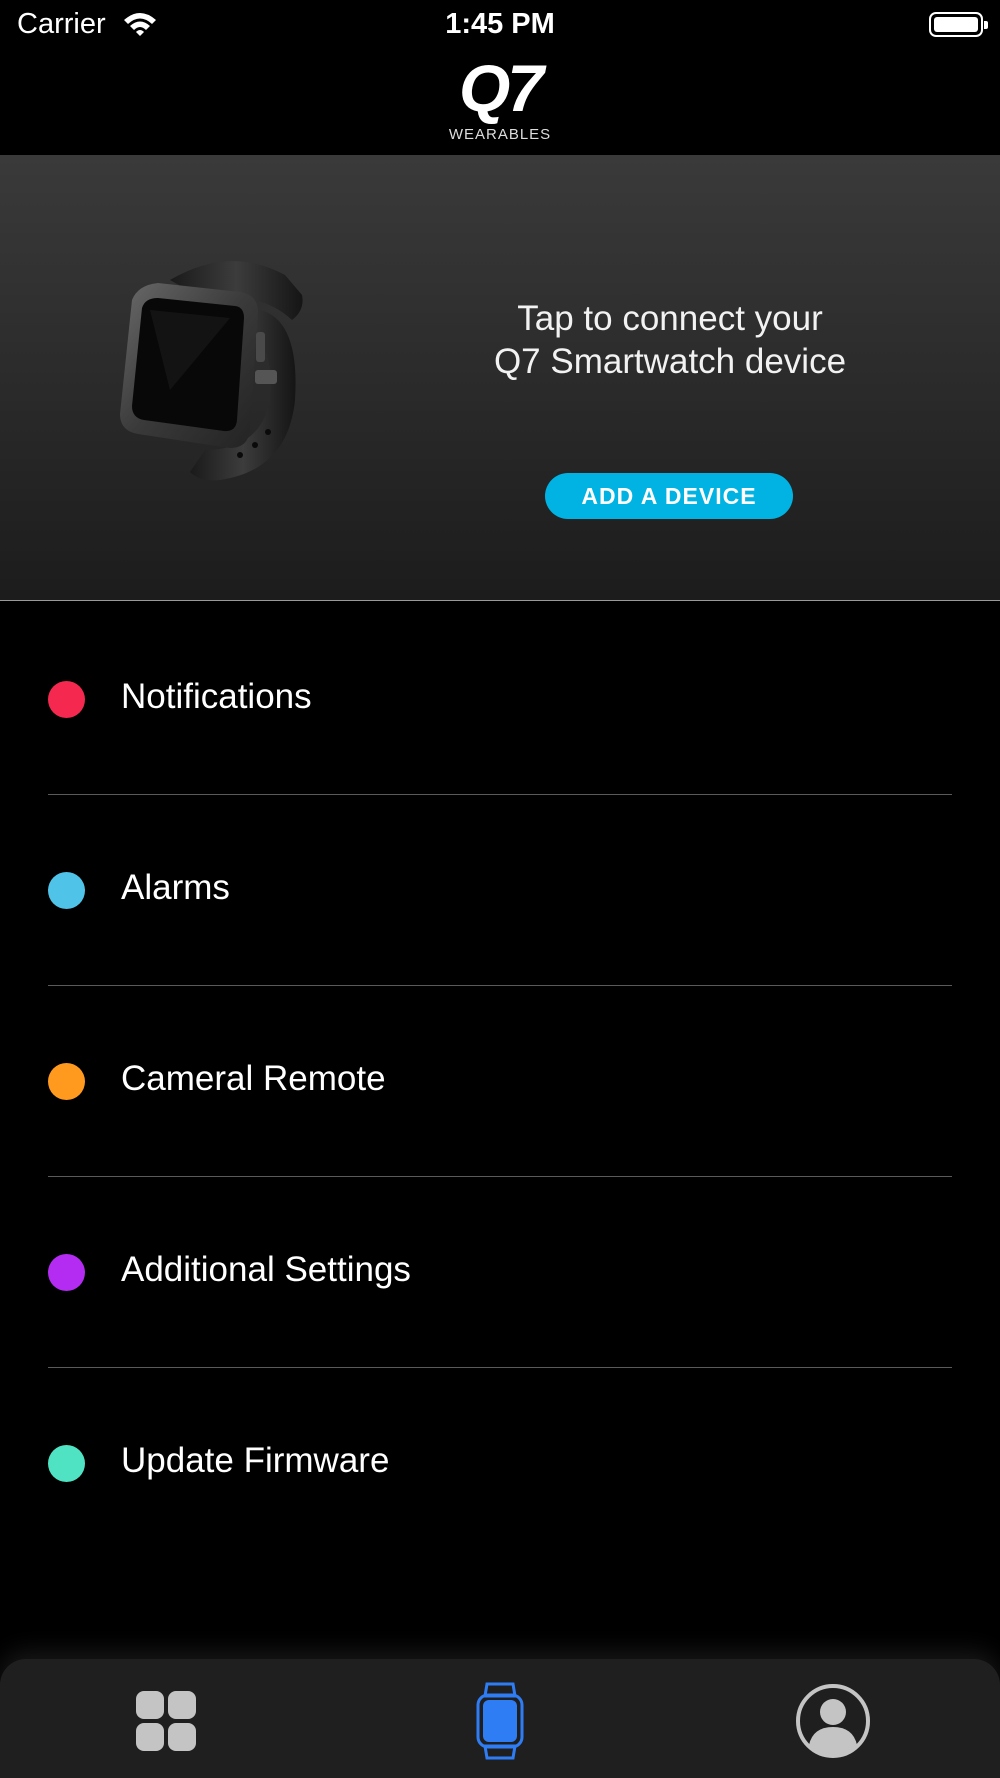 This screenshot has height=1778, width=1000. What do you see at coordinates (266, 1269) in the screenshot?
I see `menu-item-label: Additional Settings` at bounding box center [266, 1269].